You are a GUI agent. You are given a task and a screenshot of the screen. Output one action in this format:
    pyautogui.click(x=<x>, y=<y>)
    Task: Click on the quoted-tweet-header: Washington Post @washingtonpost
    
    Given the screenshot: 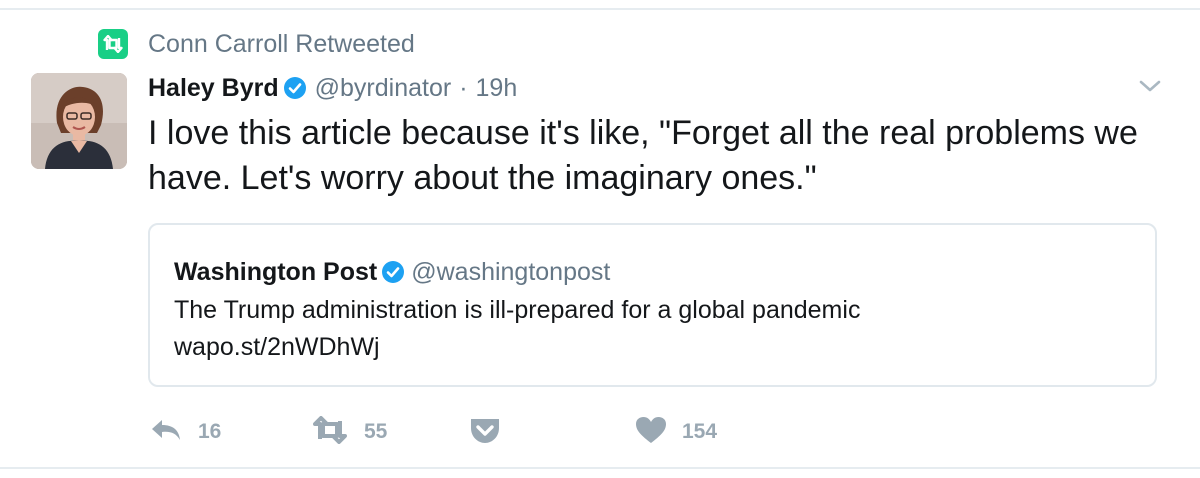 What is the action you would take?
    pyautogui.click(x=392, y=272)
    